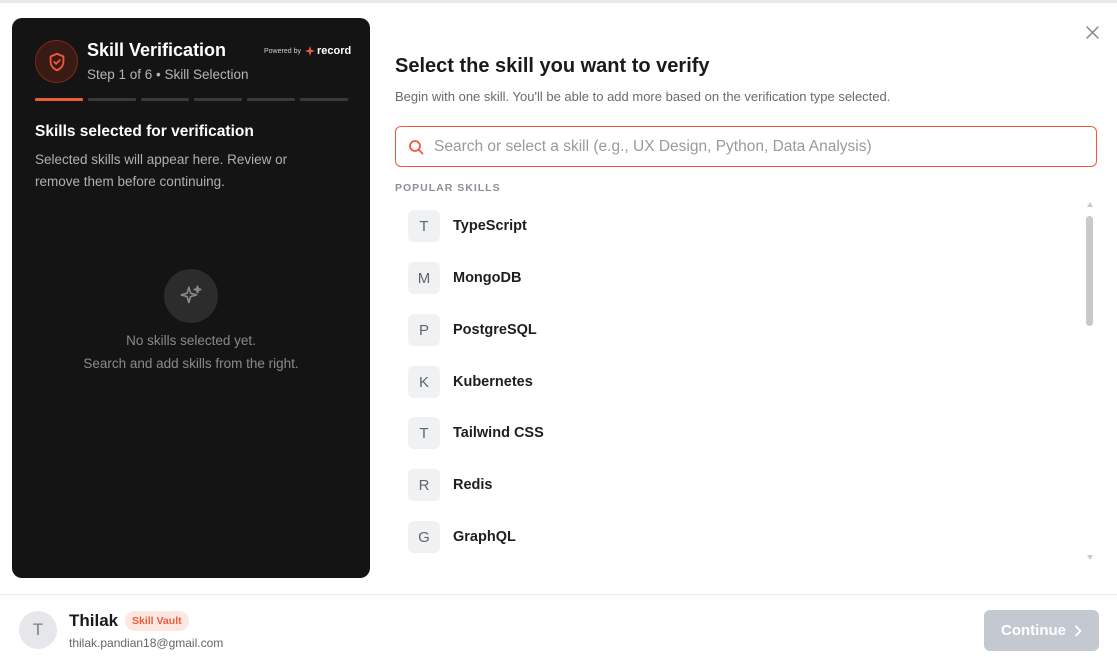 The image size is (1117, 657). What do you see at coordinates (735, 226) in the screenshot?
I see `skill-item: T TypeScript` at bounding box center [735, 226].